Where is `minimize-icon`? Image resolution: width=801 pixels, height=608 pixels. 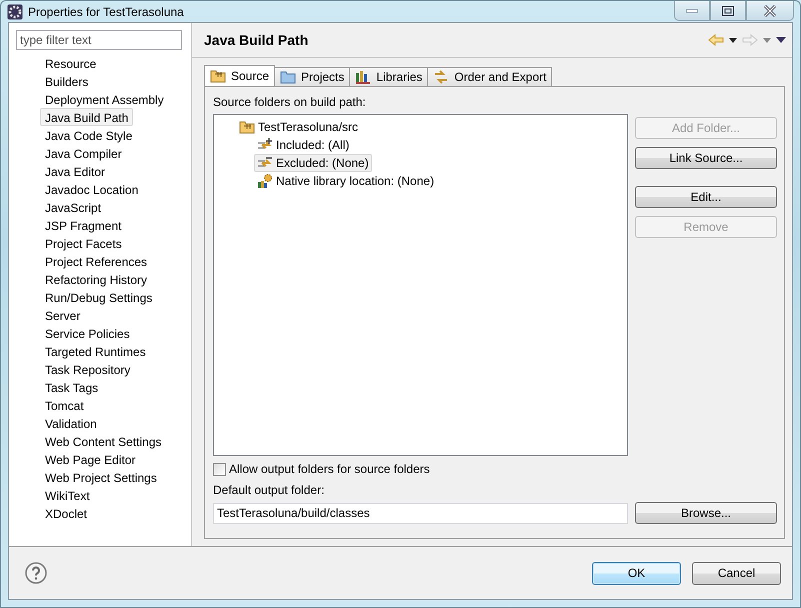
minimize-icon is located at coordinates (692, 11).